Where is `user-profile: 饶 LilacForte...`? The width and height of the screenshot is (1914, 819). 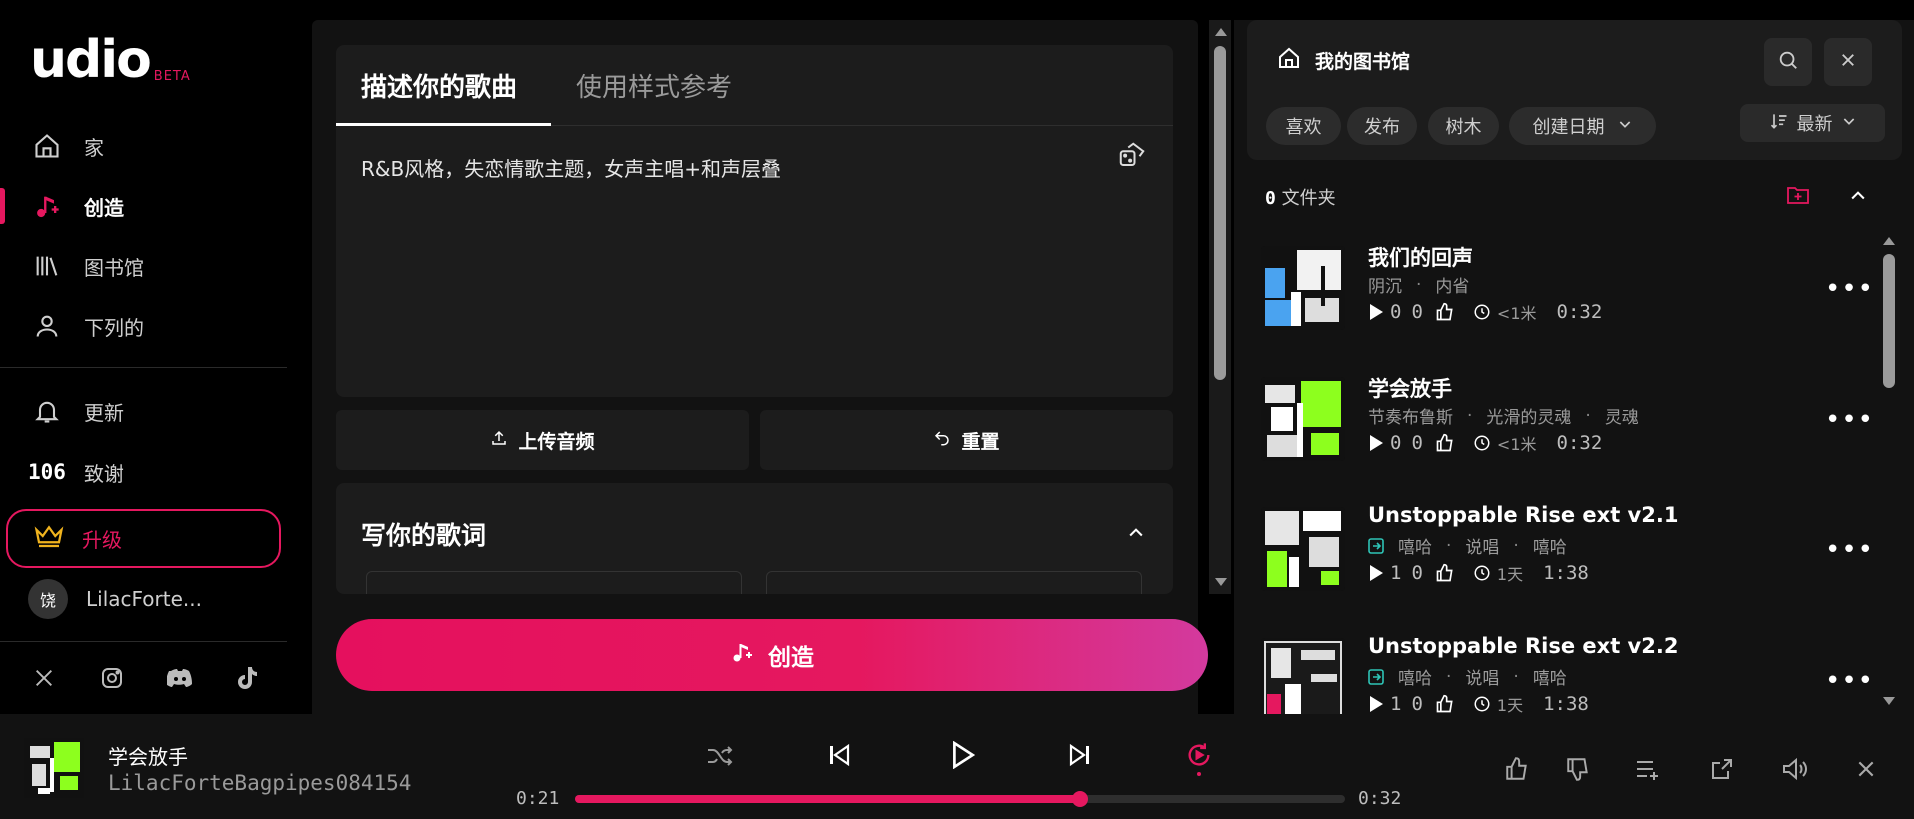
user-profile: 饶 LilacForte... is located at coordinates (115, 599).